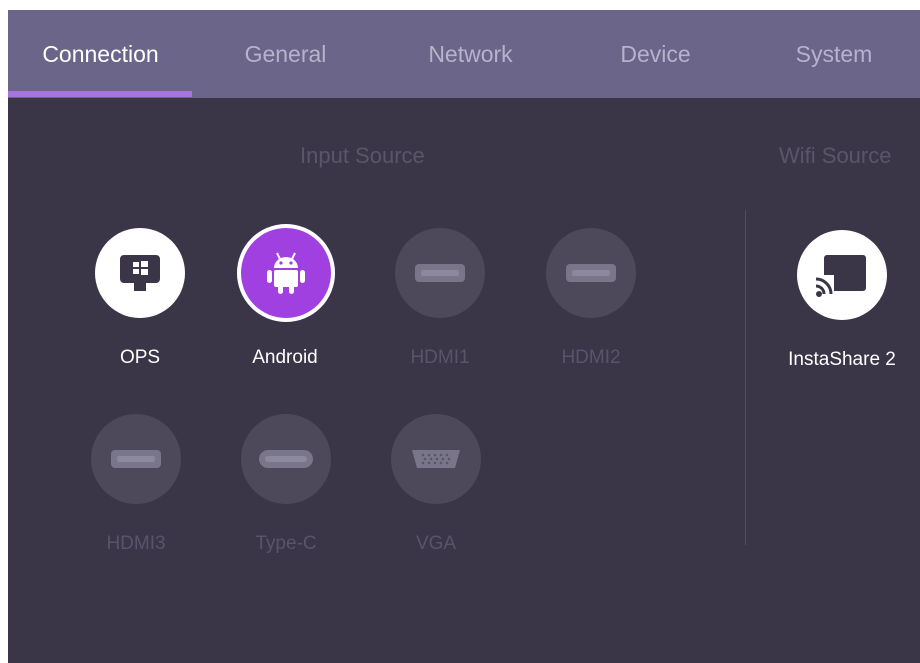 The height and width of the screenshot is (663, 920). I want to click on source-android: Android, so click(285, 299).